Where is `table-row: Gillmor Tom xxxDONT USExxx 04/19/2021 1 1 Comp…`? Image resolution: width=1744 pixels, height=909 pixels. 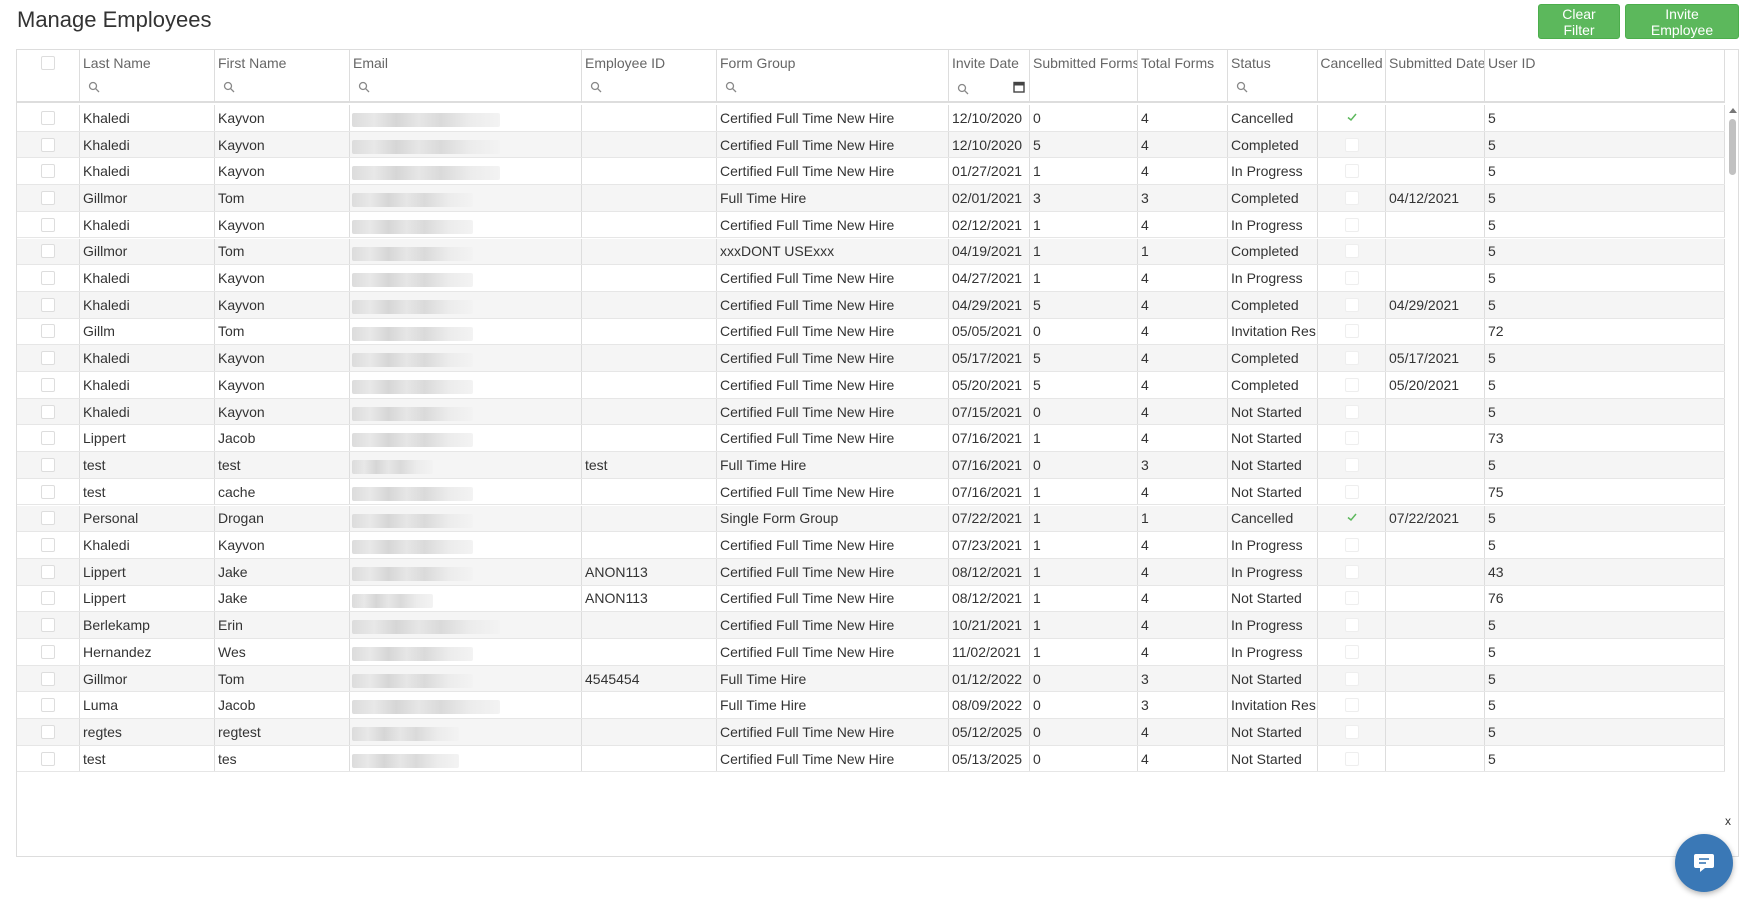
table-row: Gillmor Tom xxxDONT USExxx 04/19/2021 1 1 Comp… is located at coordinates (871, 252).